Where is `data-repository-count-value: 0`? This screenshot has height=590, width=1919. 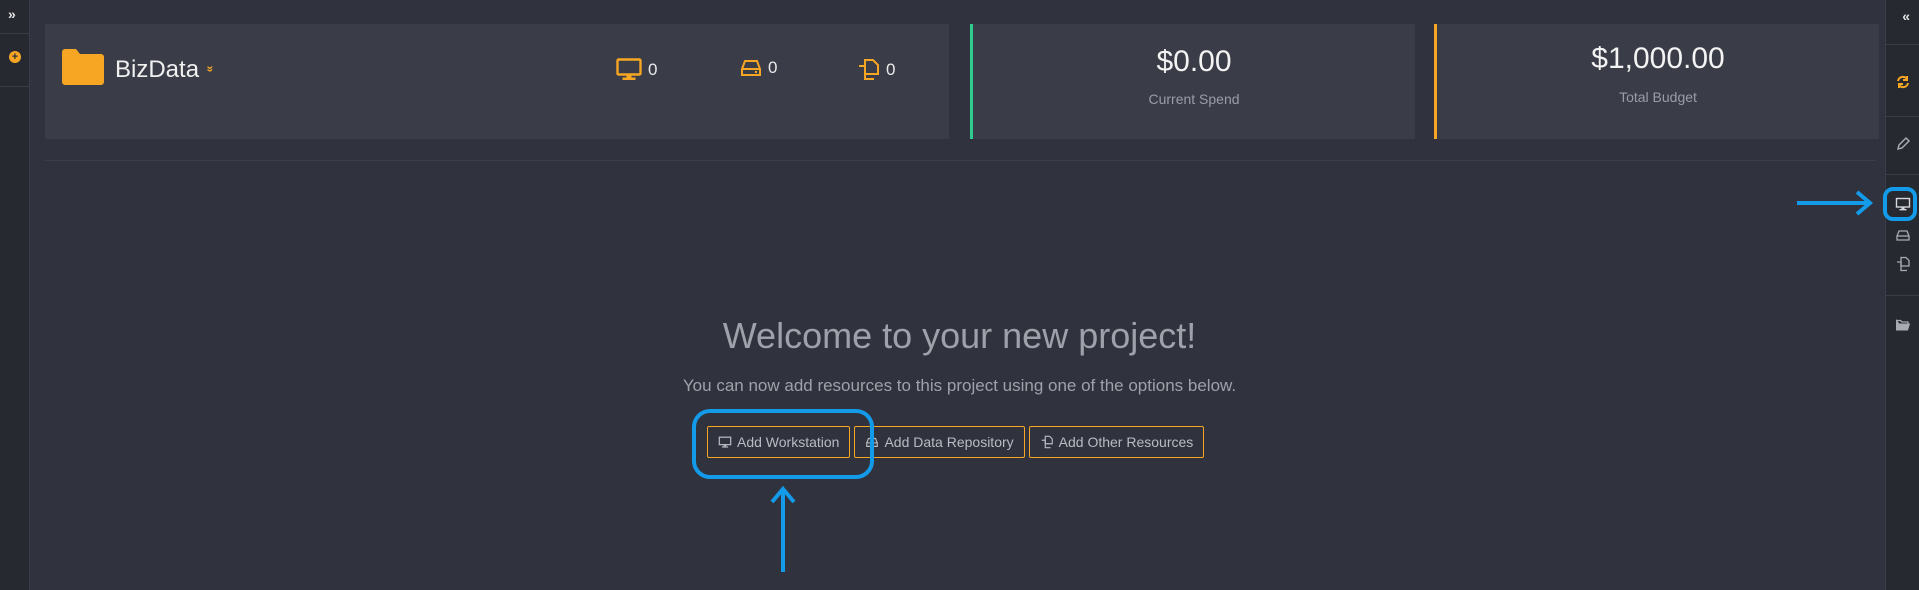
data-repository-count-value: 0 is located at coordinates (773, 67).